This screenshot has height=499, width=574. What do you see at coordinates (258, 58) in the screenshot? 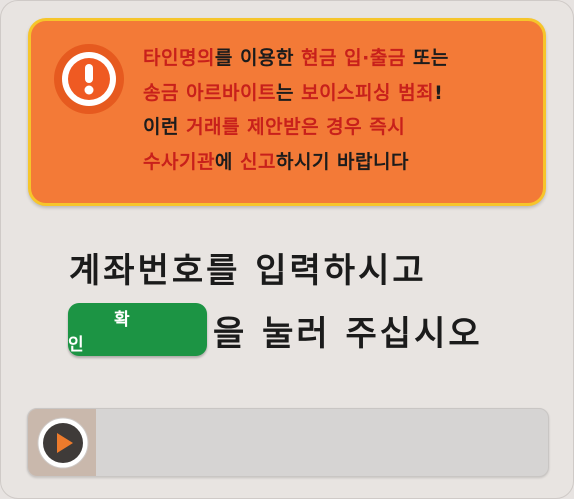
I see `warning-text: 를 이용한` at bounding box center [258, 58].